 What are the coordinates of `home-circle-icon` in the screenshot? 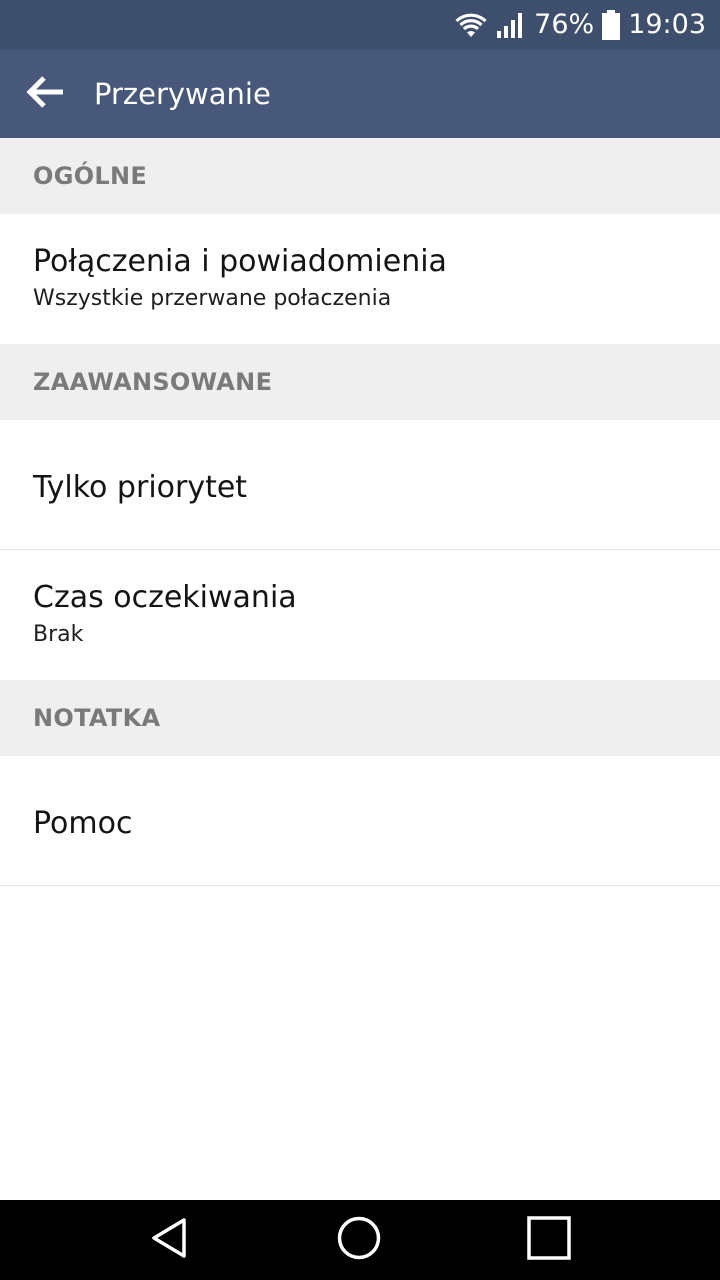 It's located at (359, 1240).